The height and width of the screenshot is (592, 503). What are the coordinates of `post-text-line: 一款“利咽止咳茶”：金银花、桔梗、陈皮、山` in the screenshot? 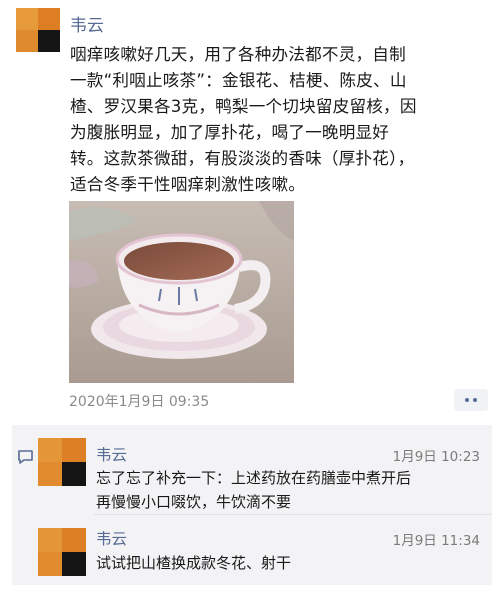 It's located at (238, 80).